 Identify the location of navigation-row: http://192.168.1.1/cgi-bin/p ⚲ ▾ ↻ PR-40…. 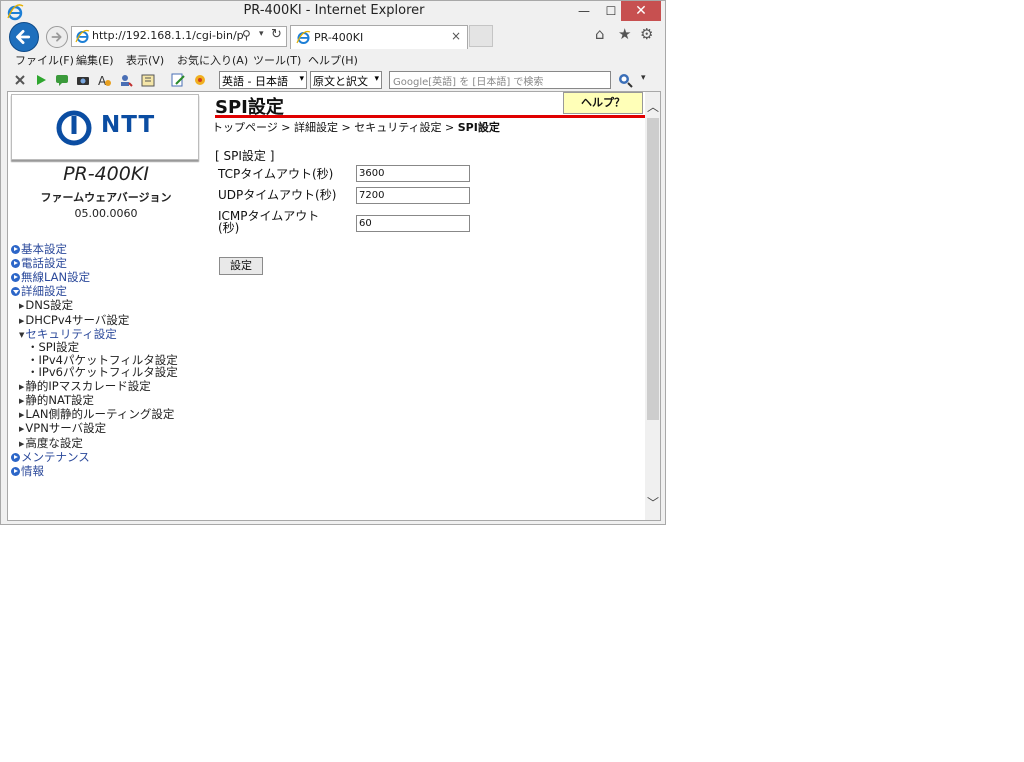
(333, 37).